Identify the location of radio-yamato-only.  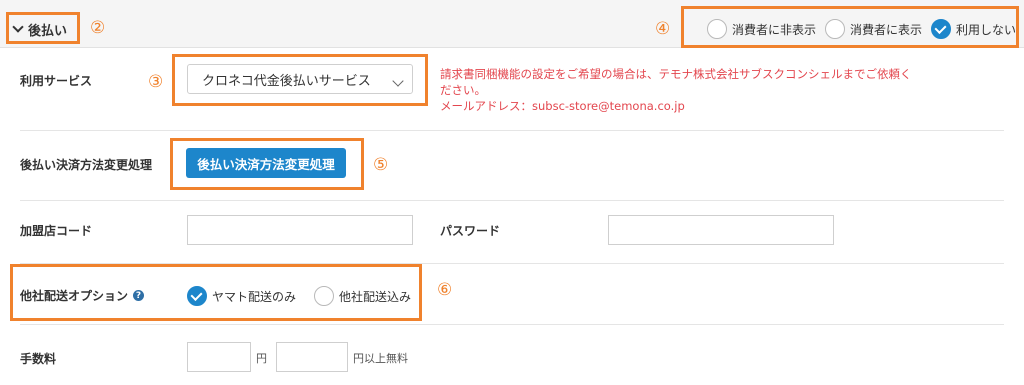
(197, 296).